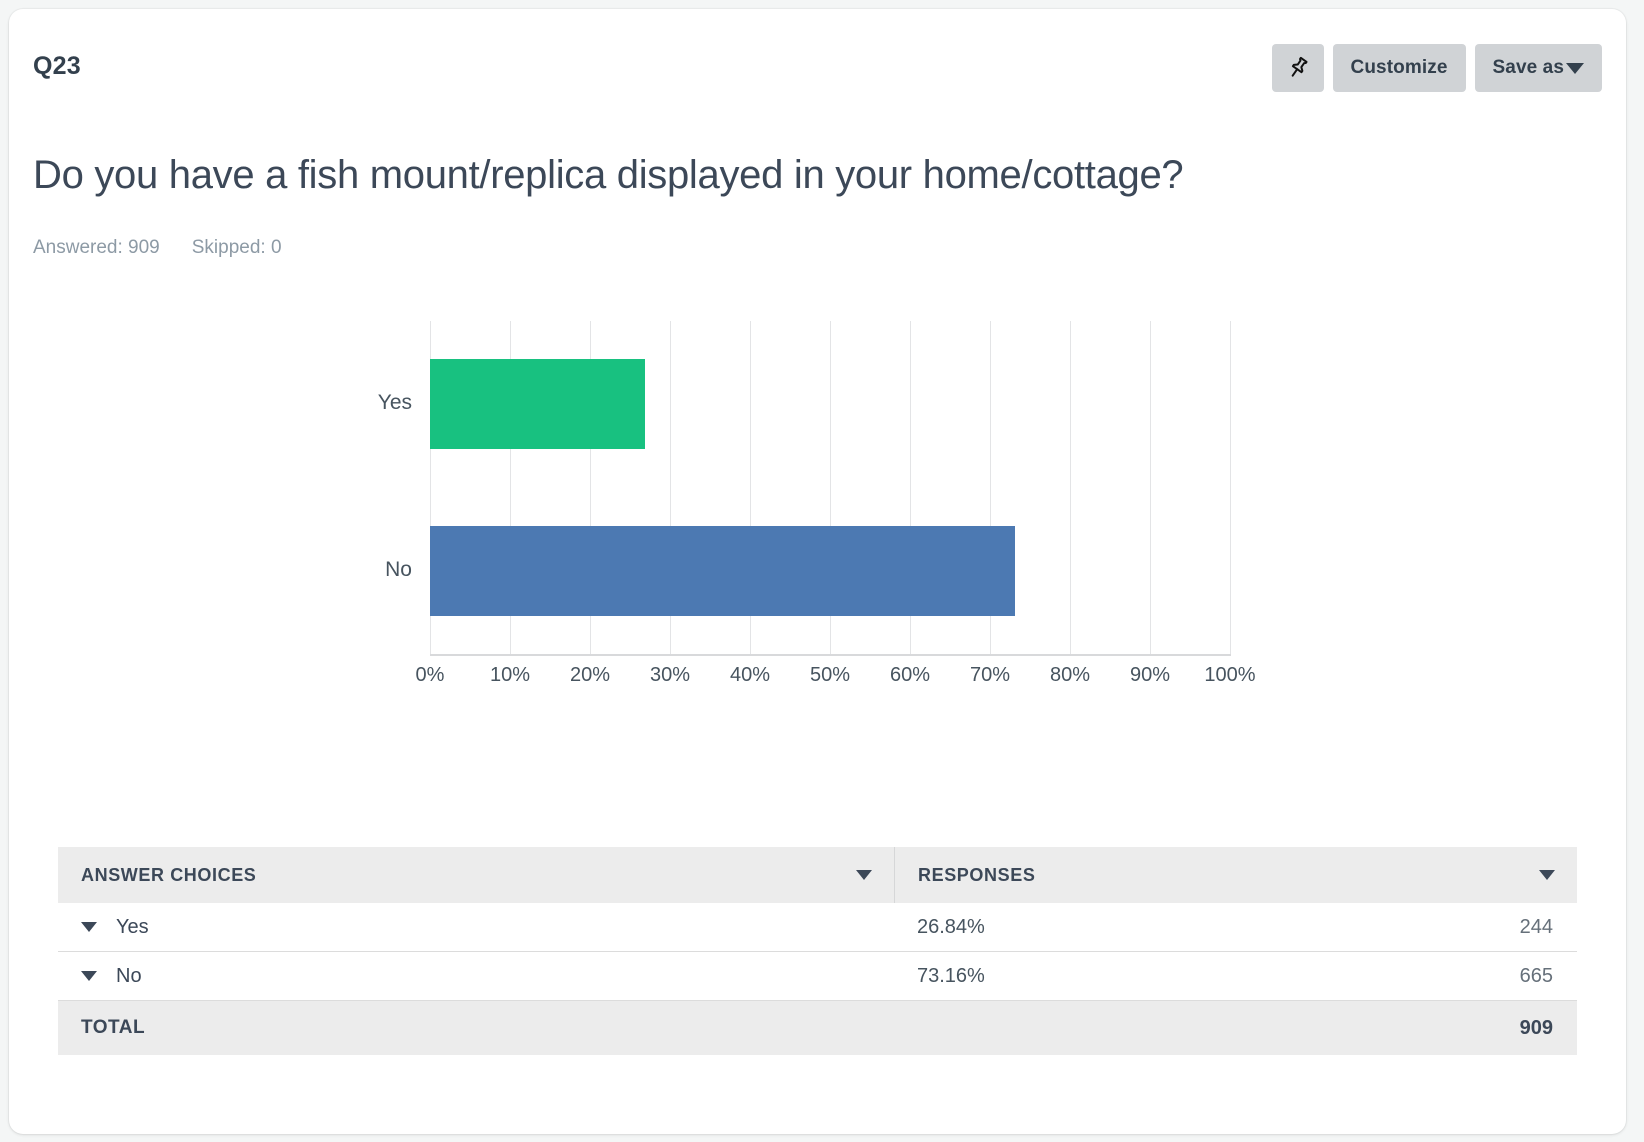 The height and width of the screenshot is (1142, 1644). I want to click on table-header-row: ANSWER CHOICES RESPONSES, so click(817, 875).